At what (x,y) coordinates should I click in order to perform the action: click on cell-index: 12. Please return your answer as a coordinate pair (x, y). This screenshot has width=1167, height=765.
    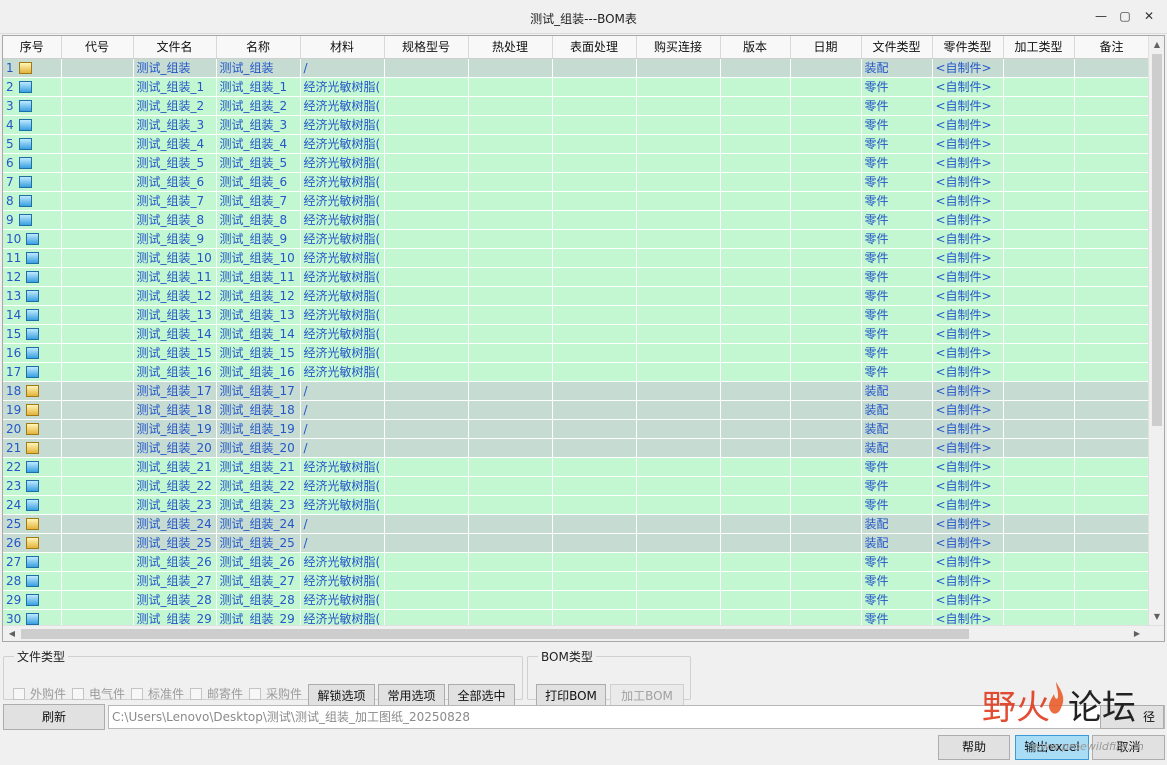
    Looking at the image, I should click on (32, 277).